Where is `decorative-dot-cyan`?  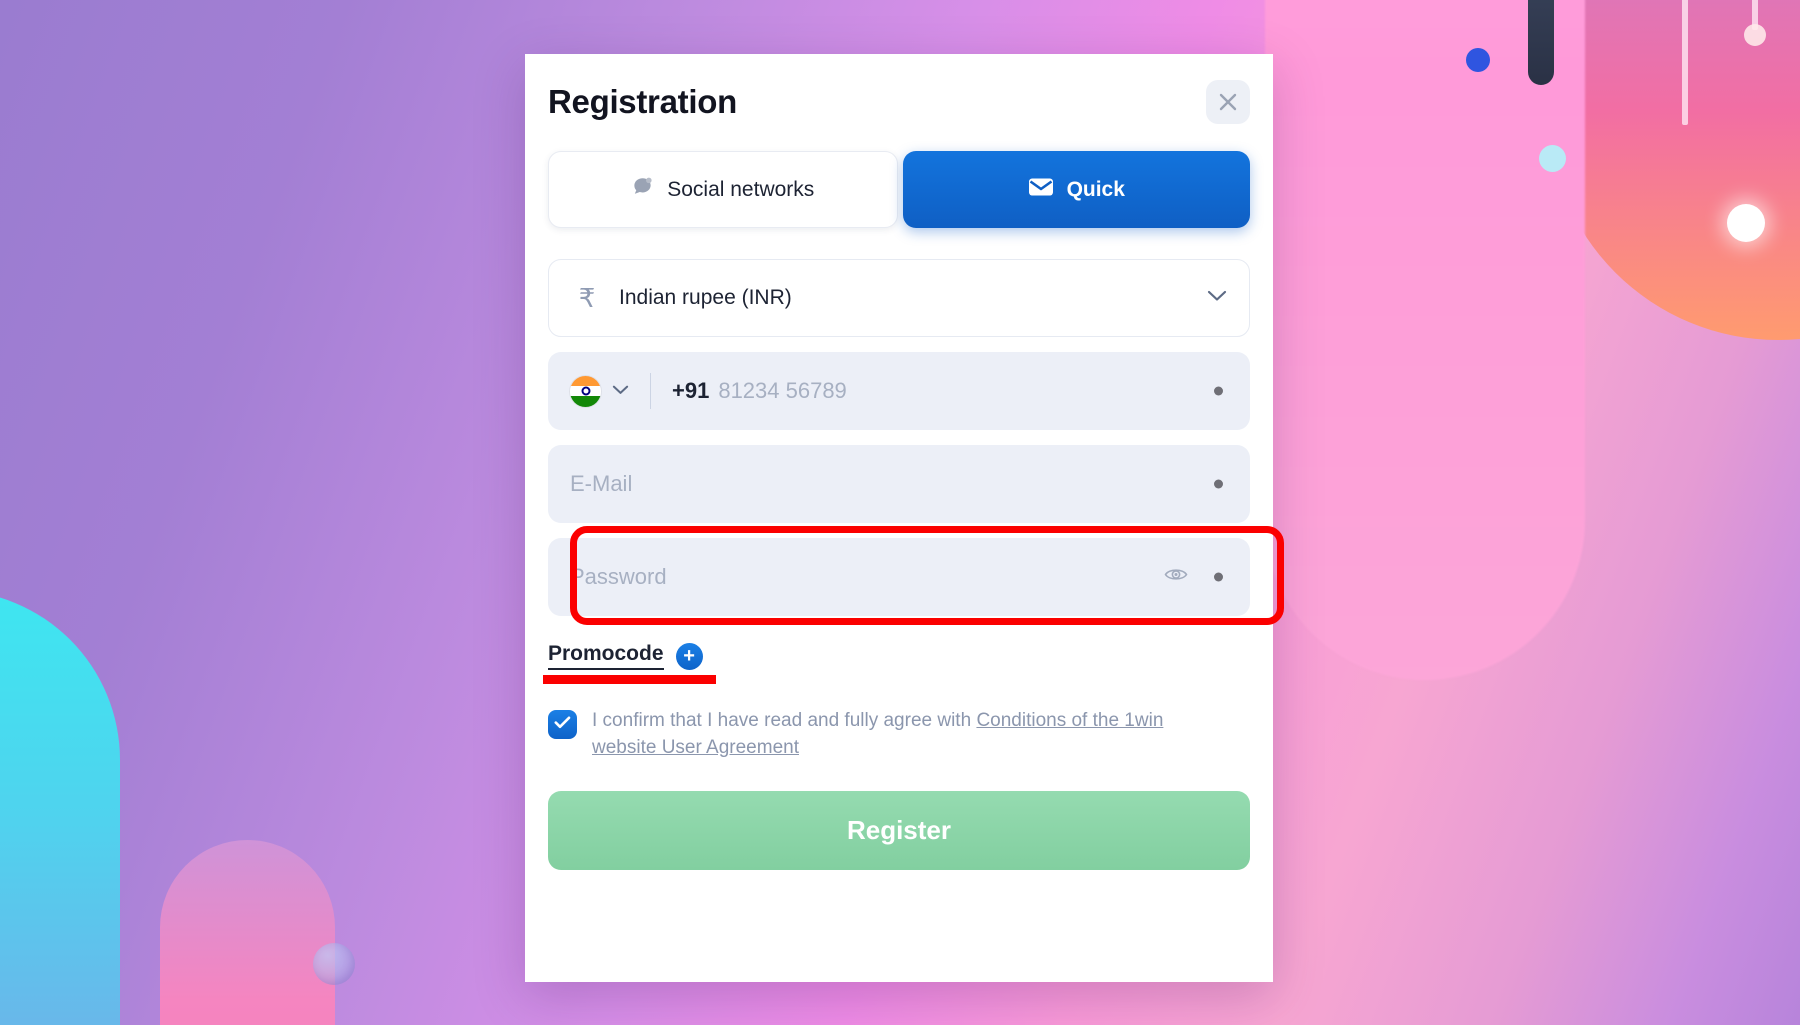
decorative-dot-cyan is located at coordinates (1552, 158).